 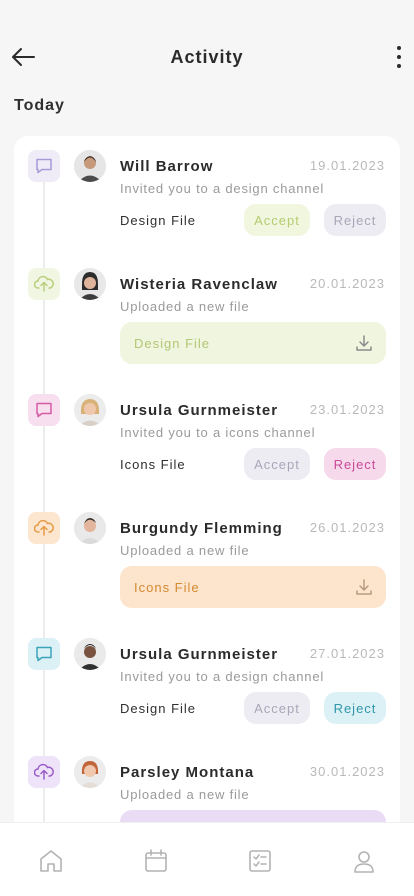 I want to click on activity-description: Invited you to a icons channel, so click(x=218, y=432).